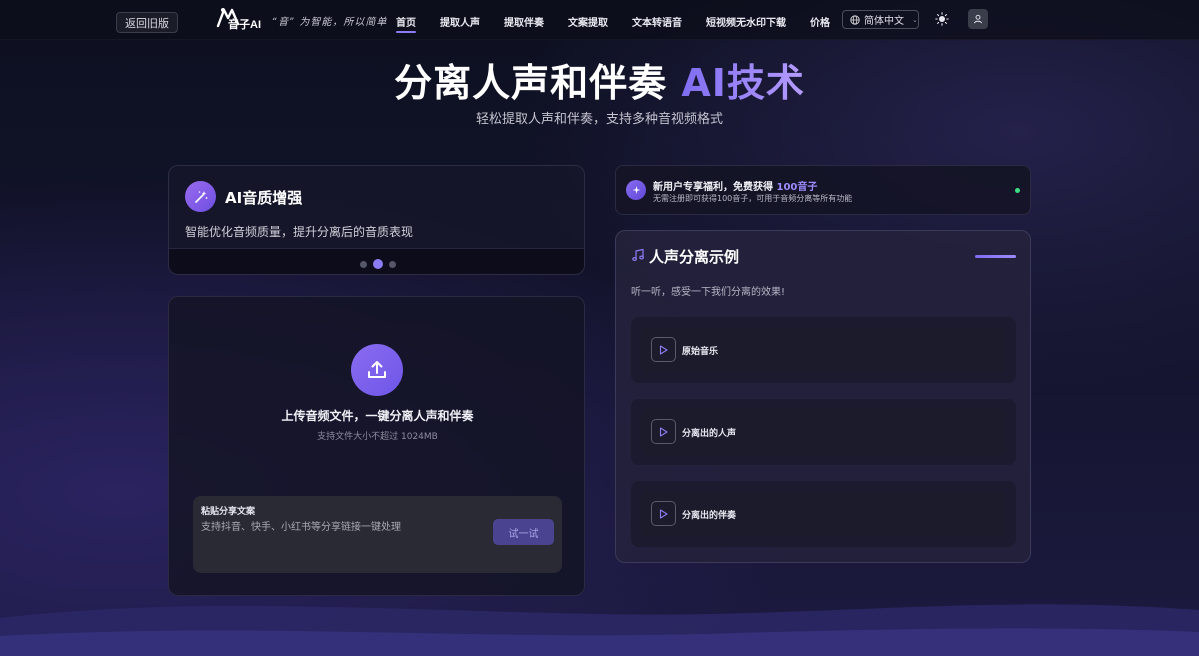  Describe the element at coordinates (228, 512) in the screenshot. I see `share-label: 粘贴分享文案` at that location.